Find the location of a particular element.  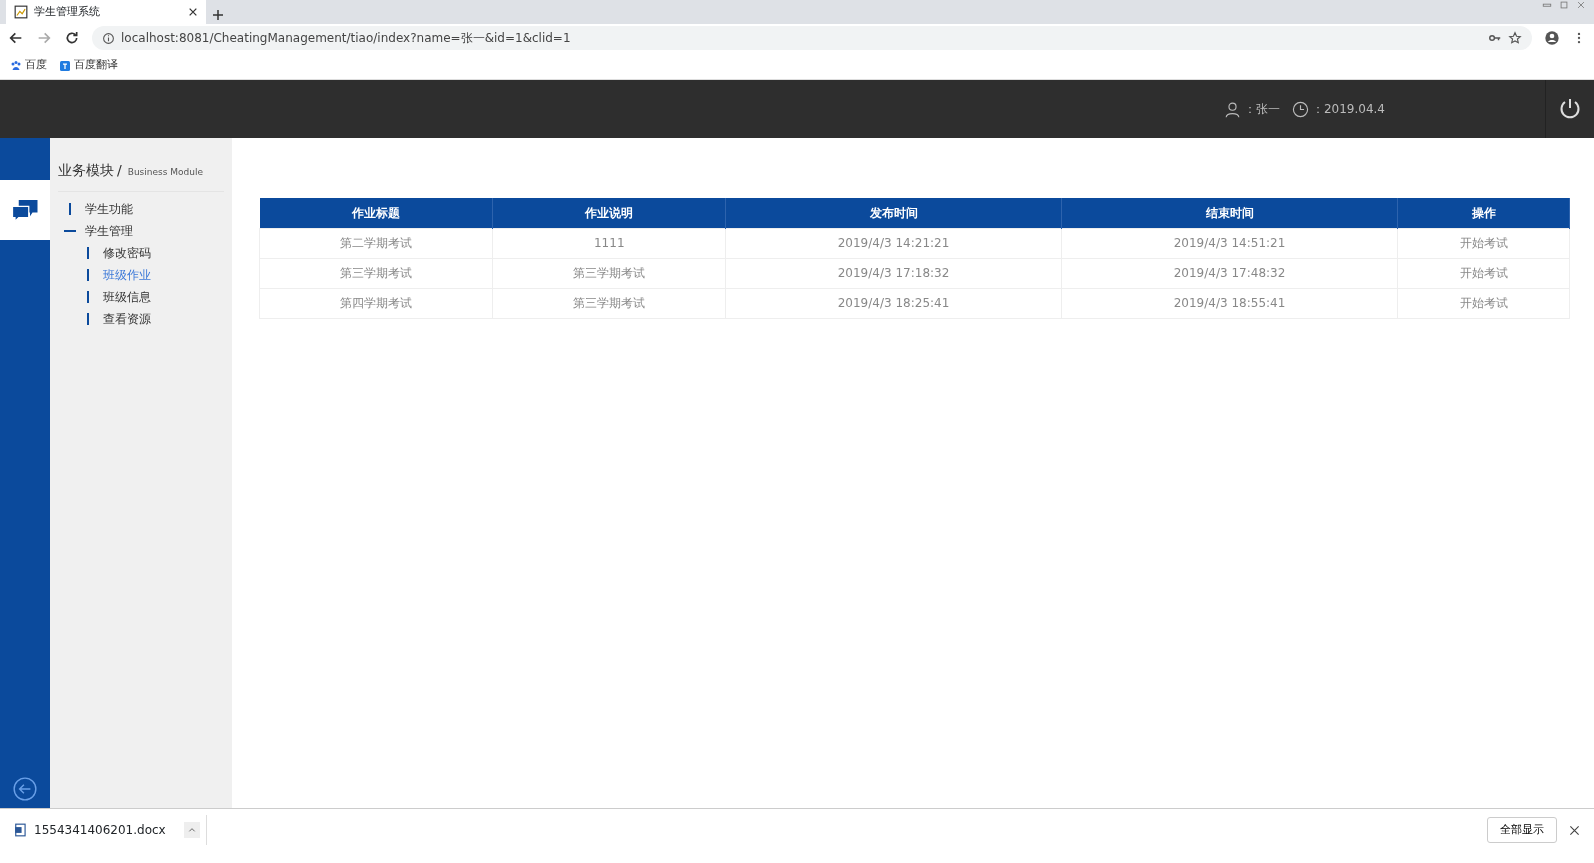

column-header: 作业说明 is located at coordinates (609, 213).